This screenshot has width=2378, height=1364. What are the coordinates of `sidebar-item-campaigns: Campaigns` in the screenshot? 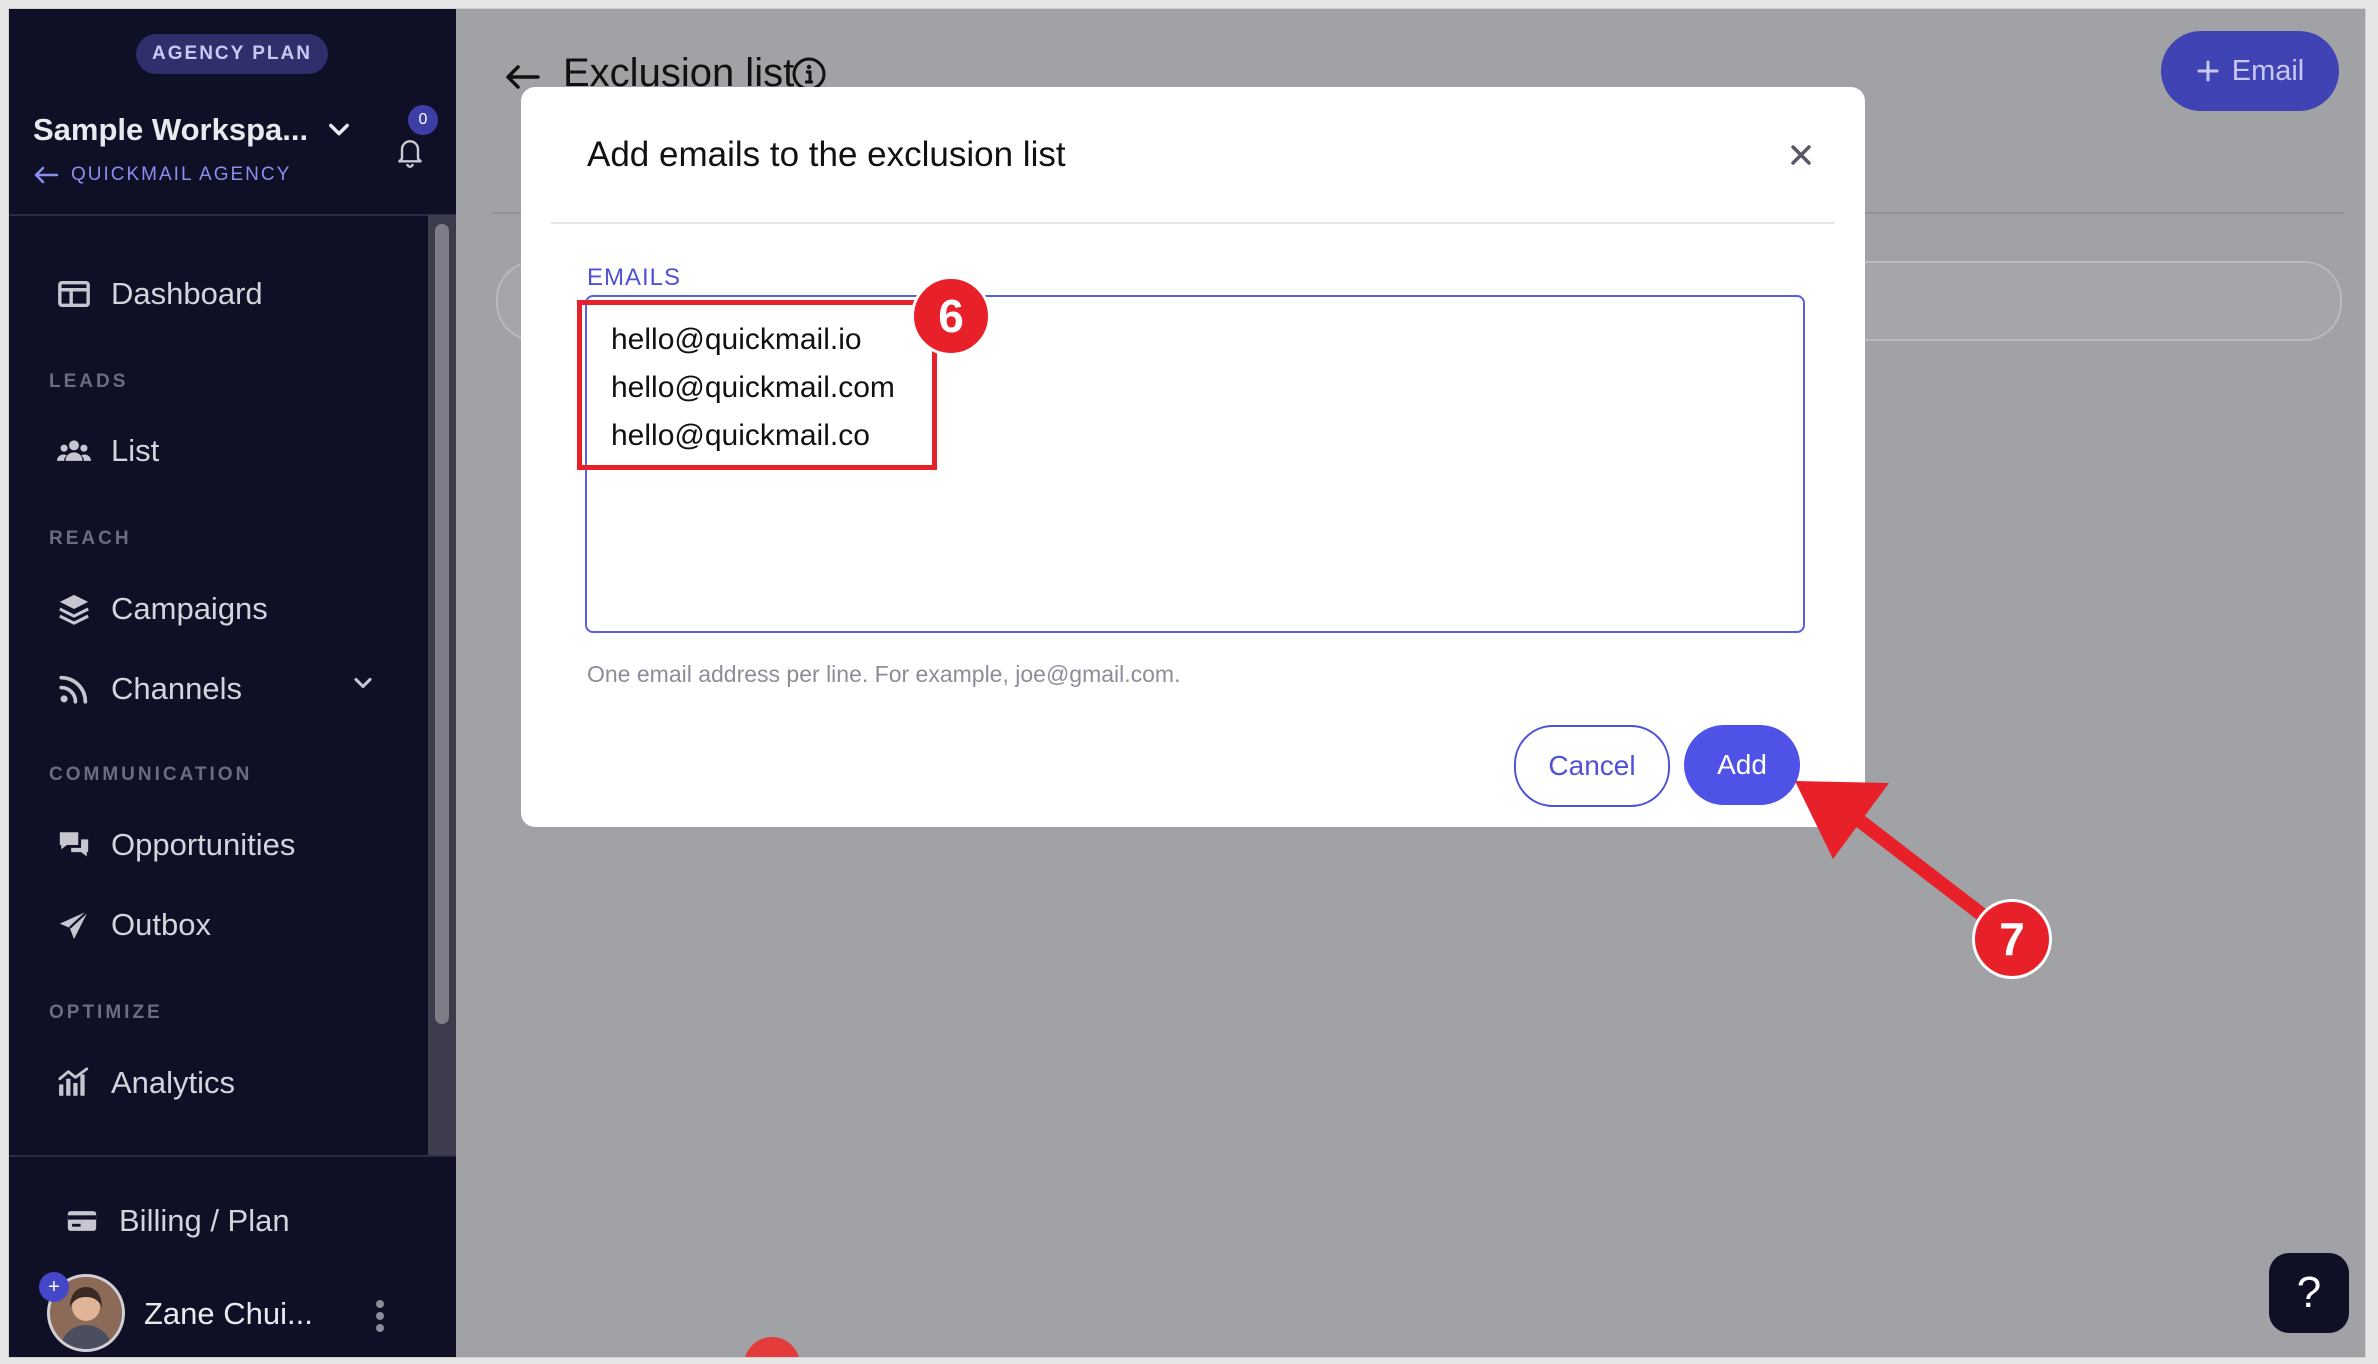 It's located at (162, 609).